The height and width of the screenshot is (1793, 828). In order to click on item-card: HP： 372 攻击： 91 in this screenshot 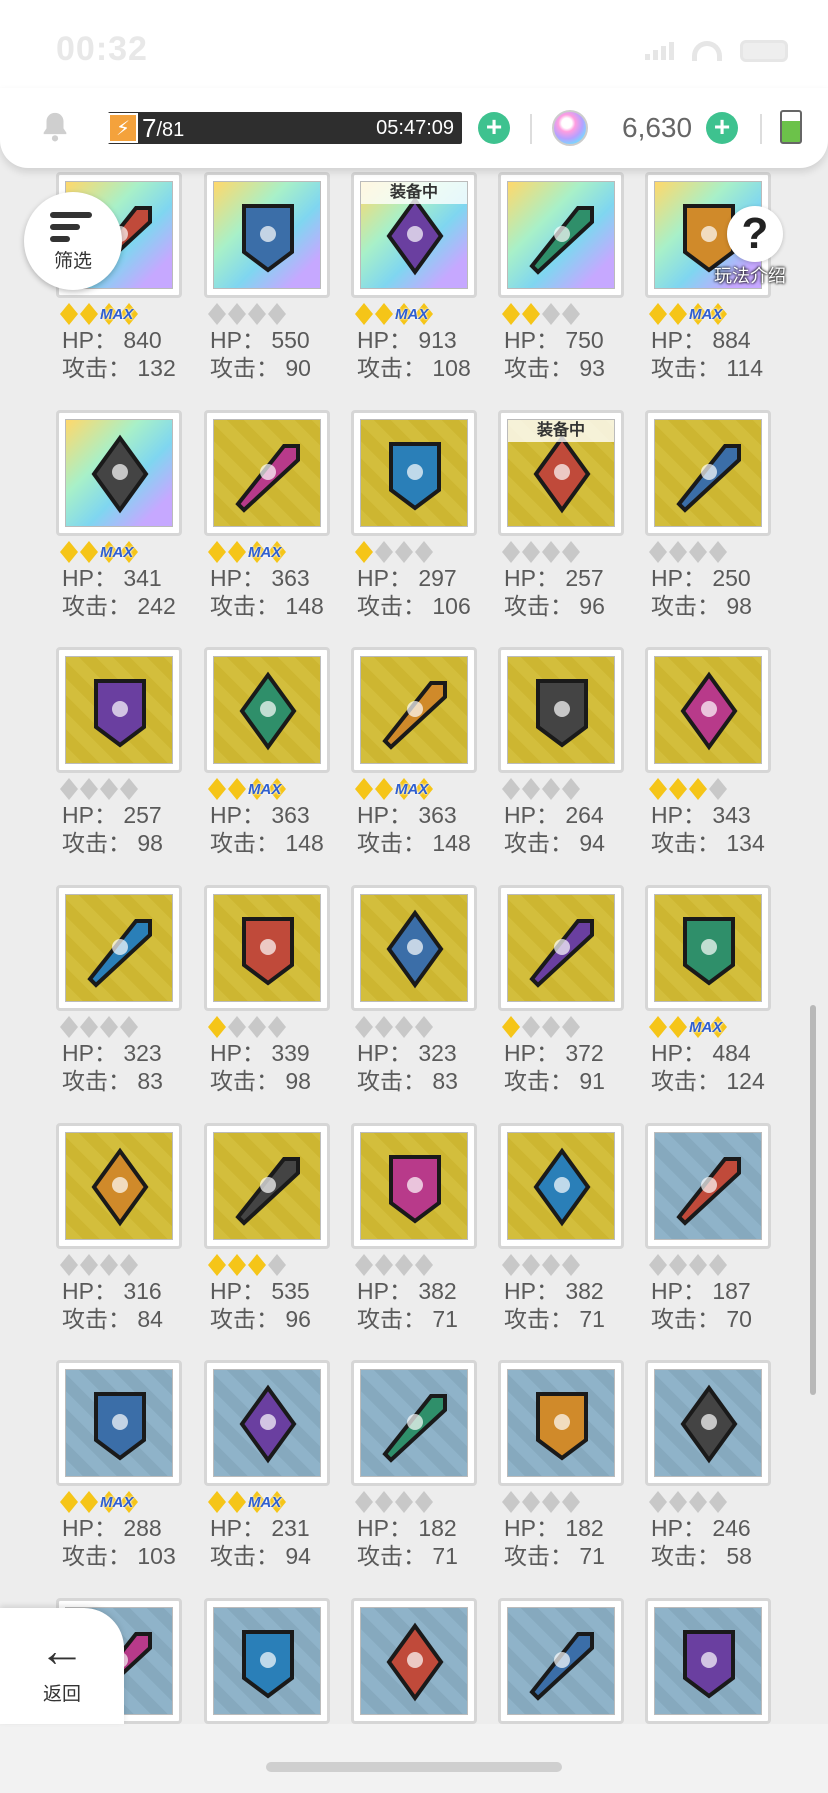, I will do `click(563, 990)`.